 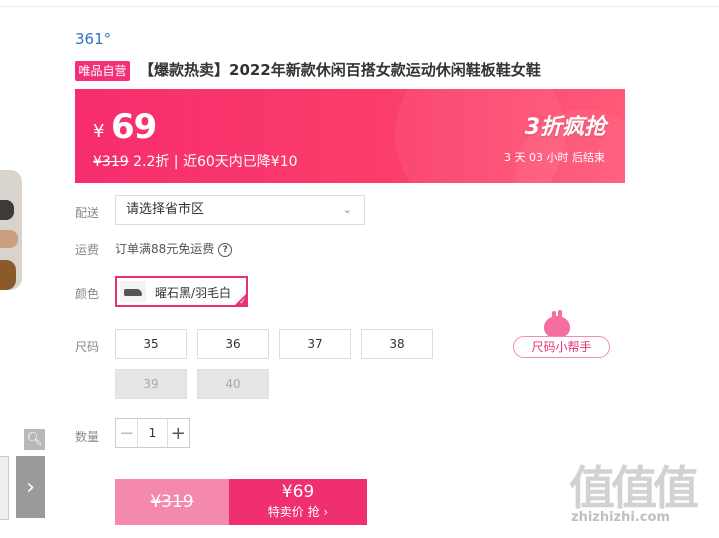 What do you see at coordinates (134, 127) in the screenshot?
I see `current-price: 69` at bounding box center [134, 127].